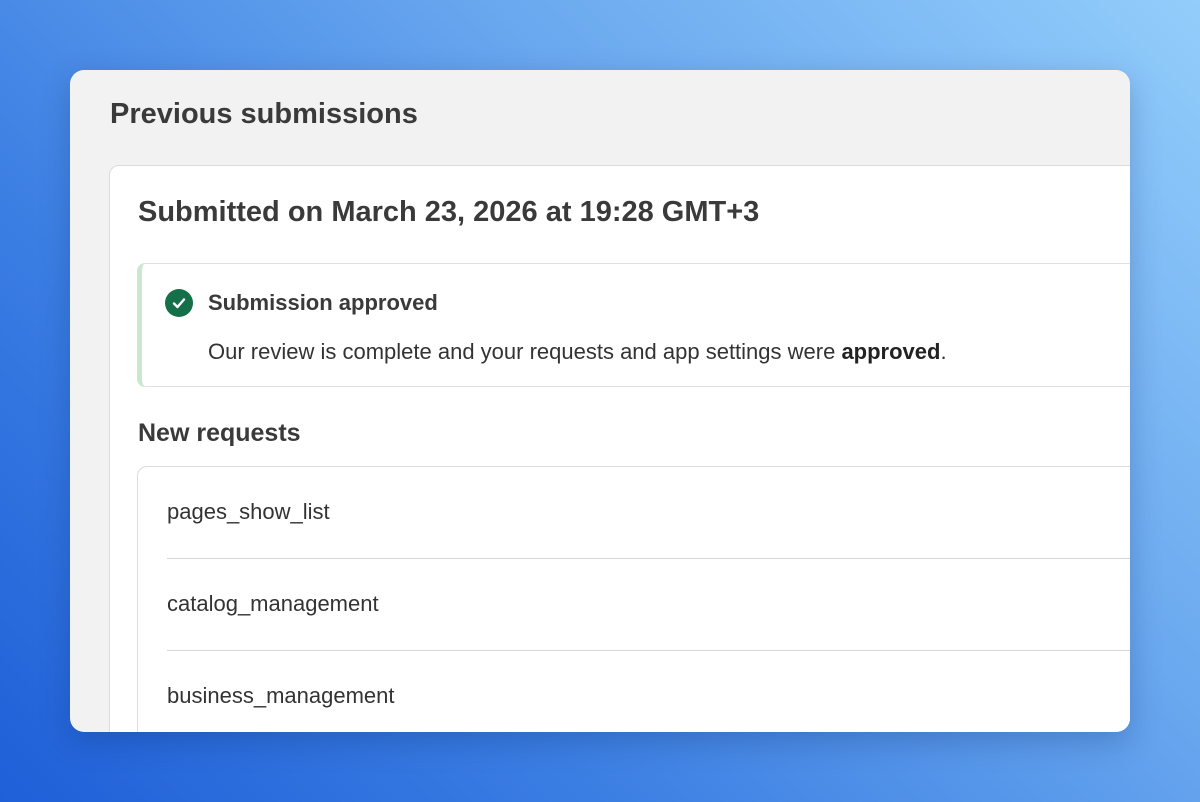  What do you see at coordinates (264, 114) in the screenshot?
I see `page-title: Previous submissions` at bounding box center [264, 114].